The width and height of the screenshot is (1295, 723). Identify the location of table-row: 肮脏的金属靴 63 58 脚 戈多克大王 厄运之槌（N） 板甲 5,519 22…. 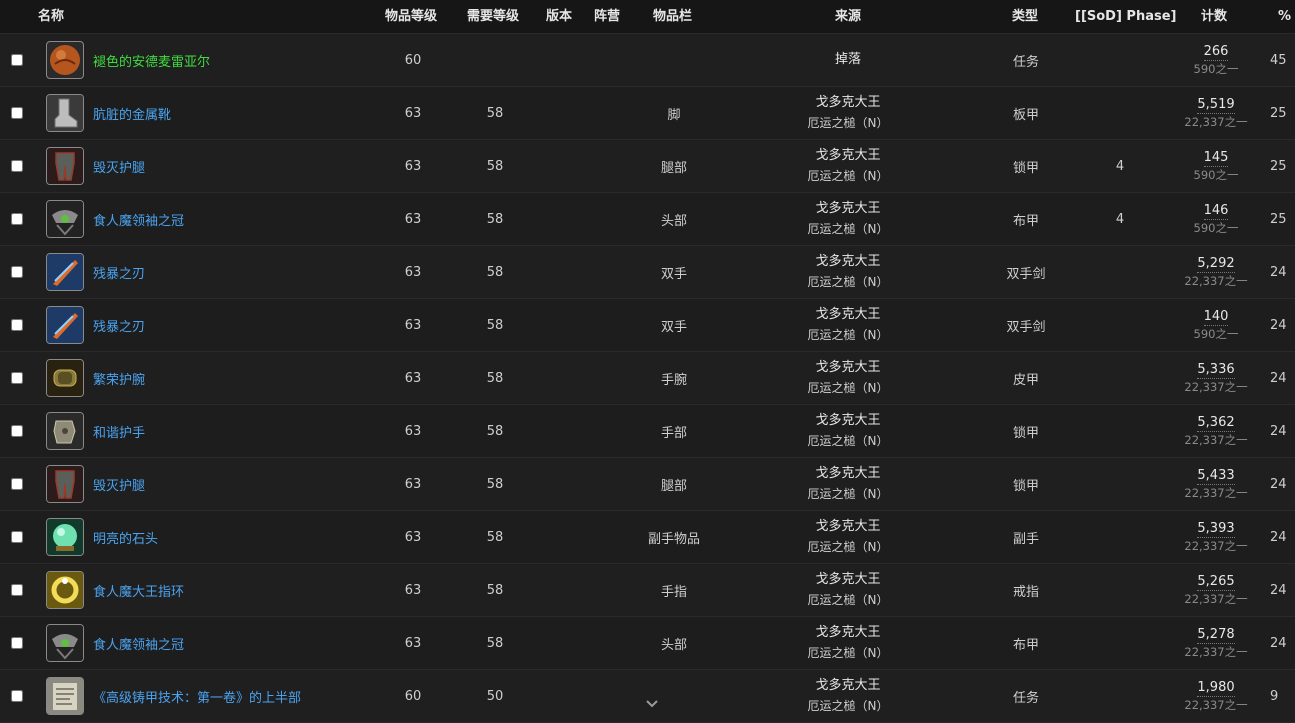
(647, 113).